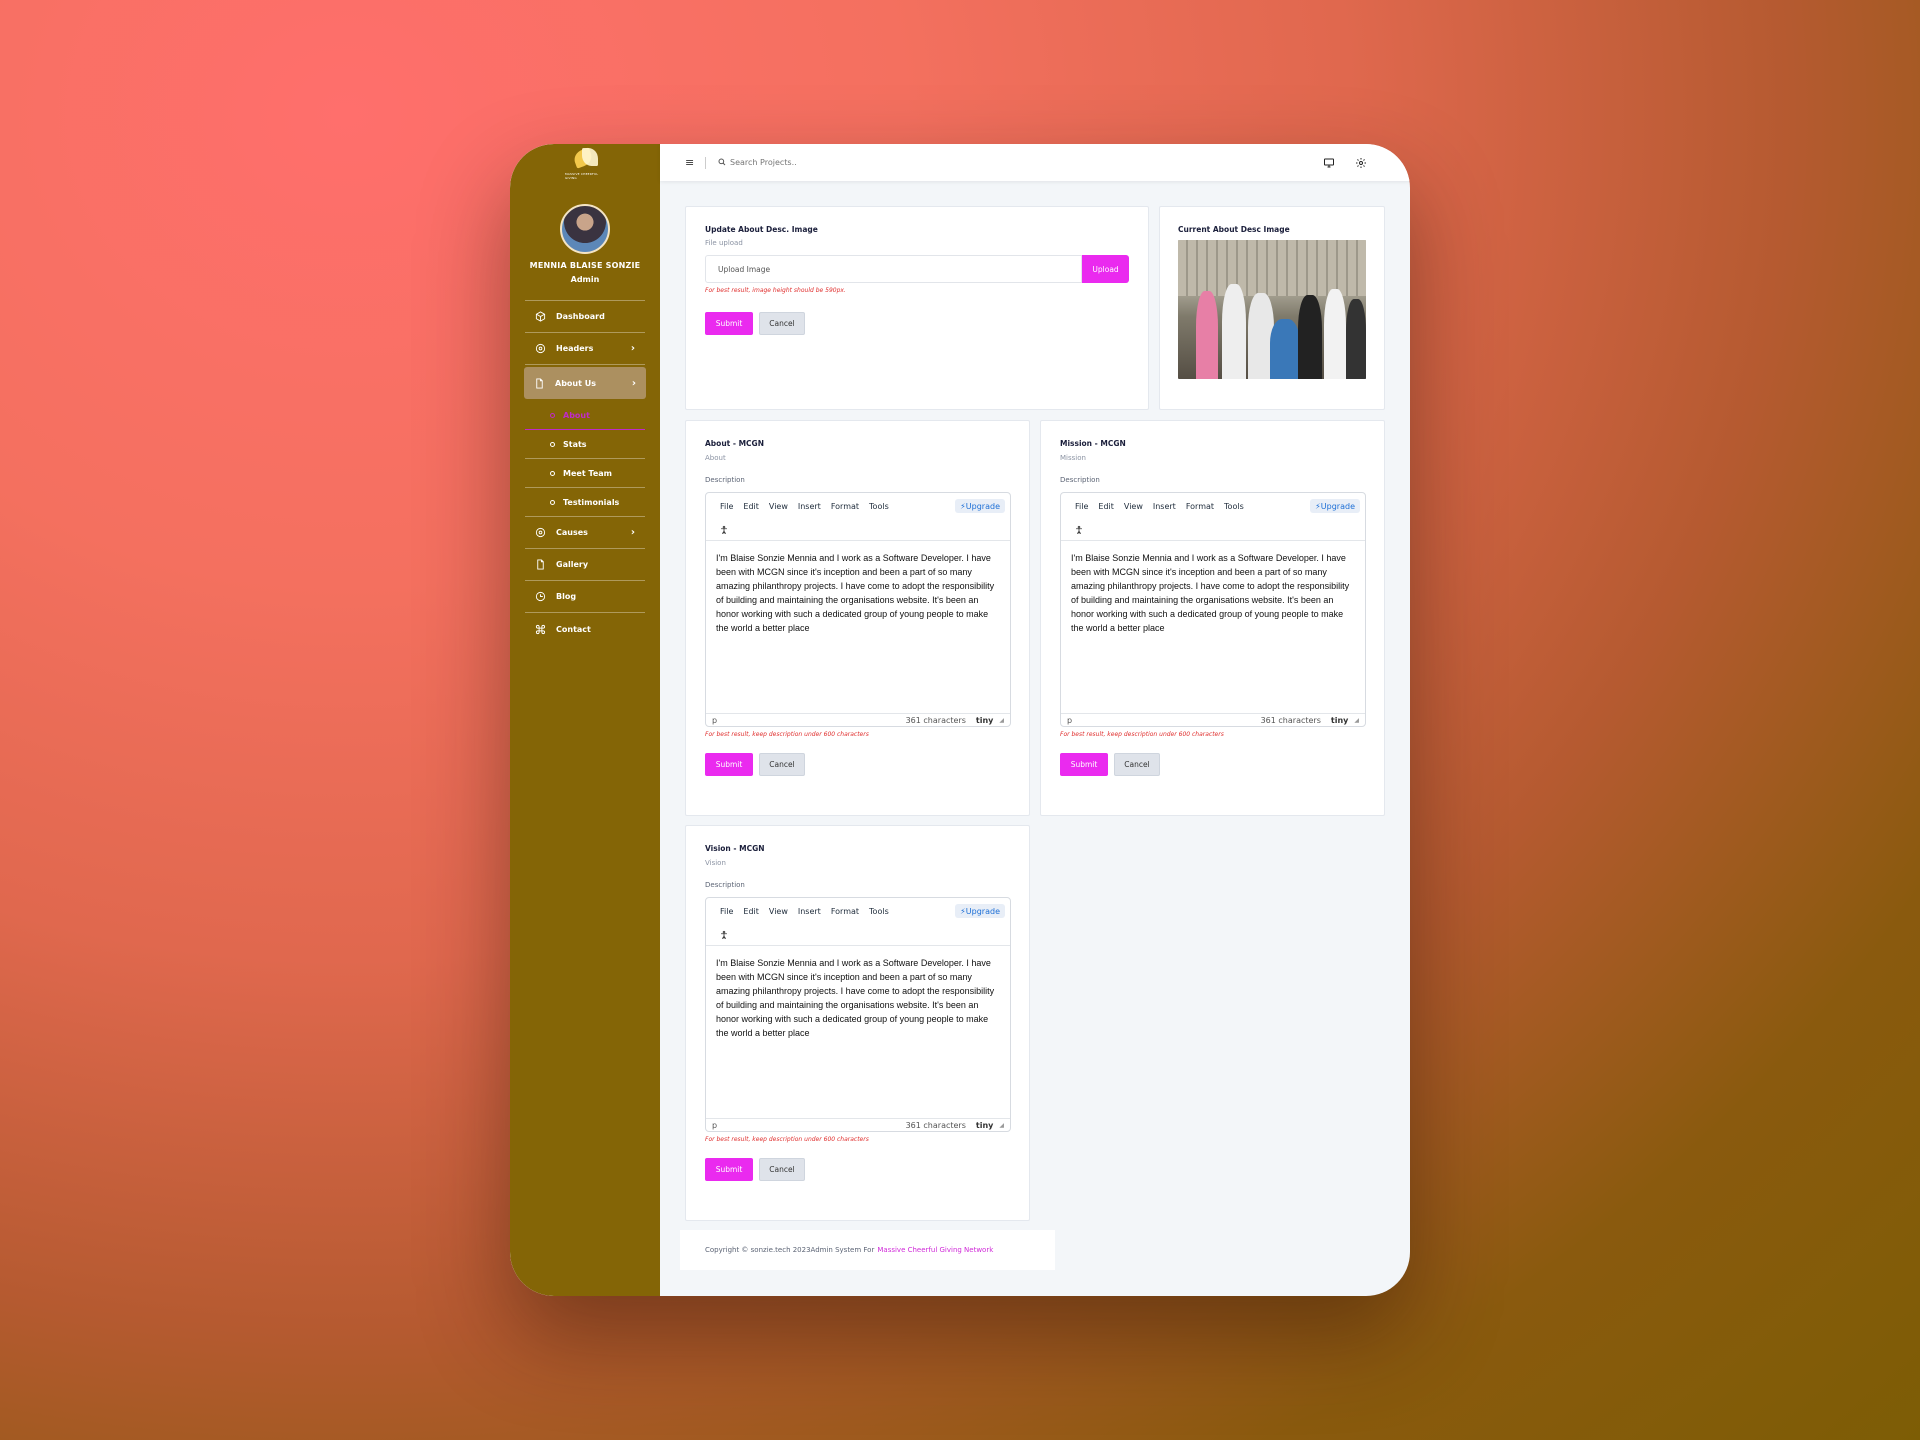  I want to click on topbar: ≡, so click(1035, 162).